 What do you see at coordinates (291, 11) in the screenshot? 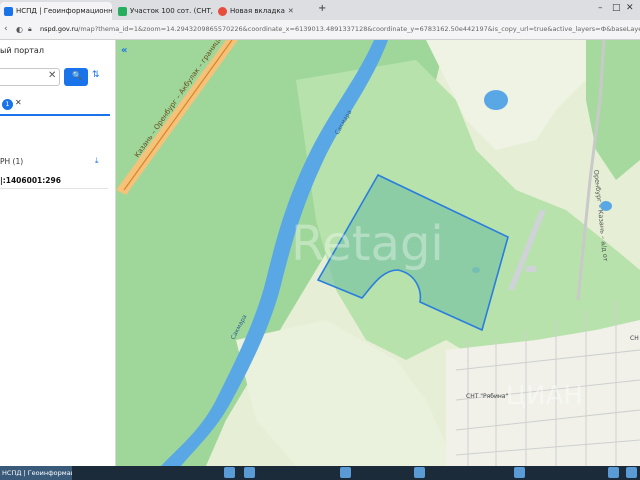
I see `tab-close-icon: ✕` at bounding box center [291, 11].